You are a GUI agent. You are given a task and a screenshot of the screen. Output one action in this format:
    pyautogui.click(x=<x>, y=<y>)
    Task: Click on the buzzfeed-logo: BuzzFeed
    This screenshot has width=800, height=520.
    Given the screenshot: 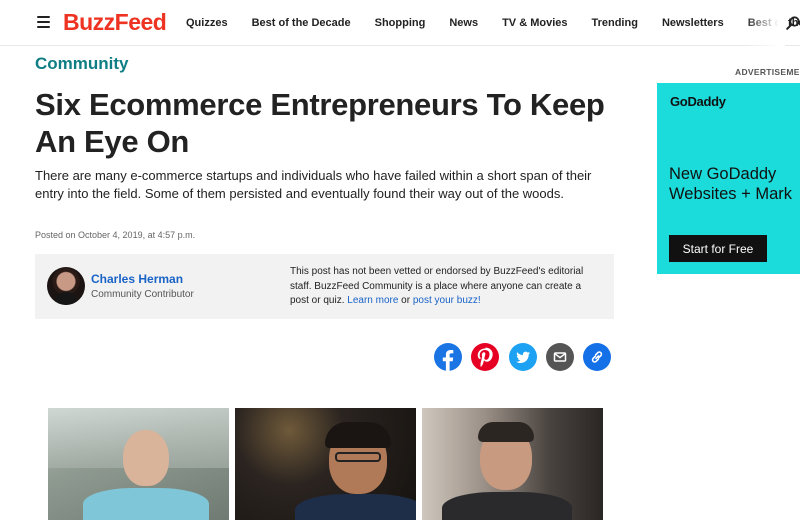 What is the action you would take?
    pyautogui.click(x=115, y=22)
    